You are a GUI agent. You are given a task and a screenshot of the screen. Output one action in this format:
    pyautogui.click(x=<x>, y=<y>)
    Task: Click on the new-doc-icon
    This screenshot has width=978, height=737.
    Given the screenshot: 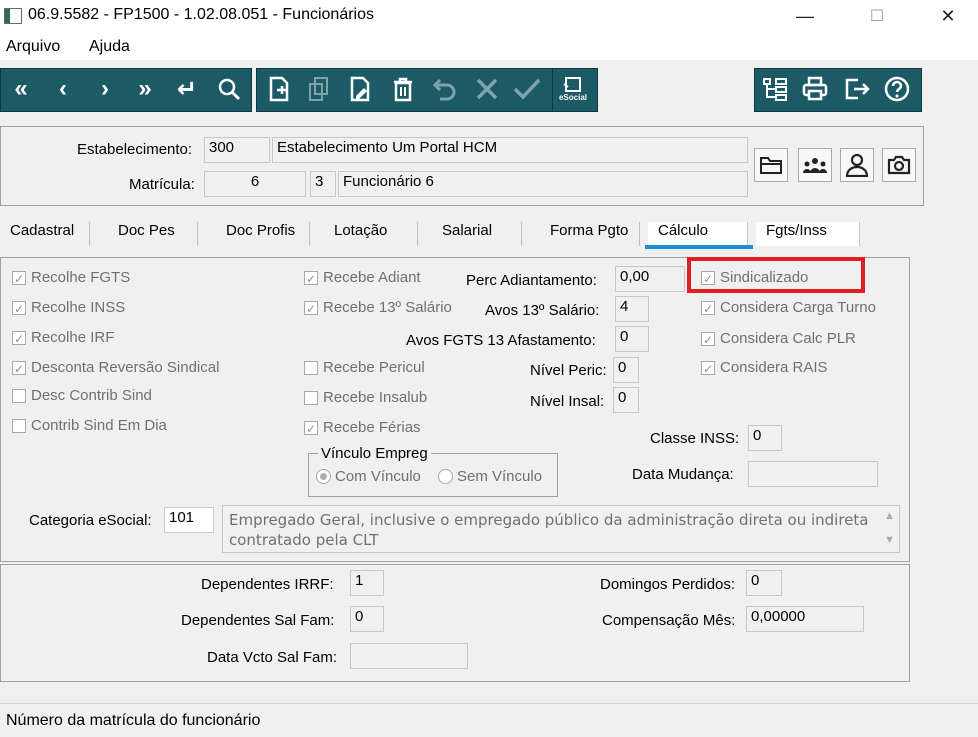 What is the action you would take?
    pyautogui.click(x=279, y=89)
    